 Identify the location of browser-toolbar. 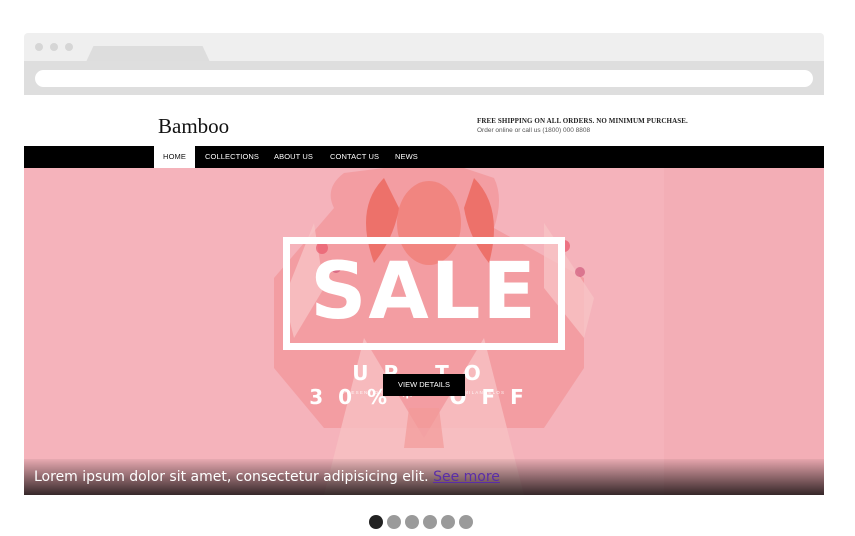
(424, 78).